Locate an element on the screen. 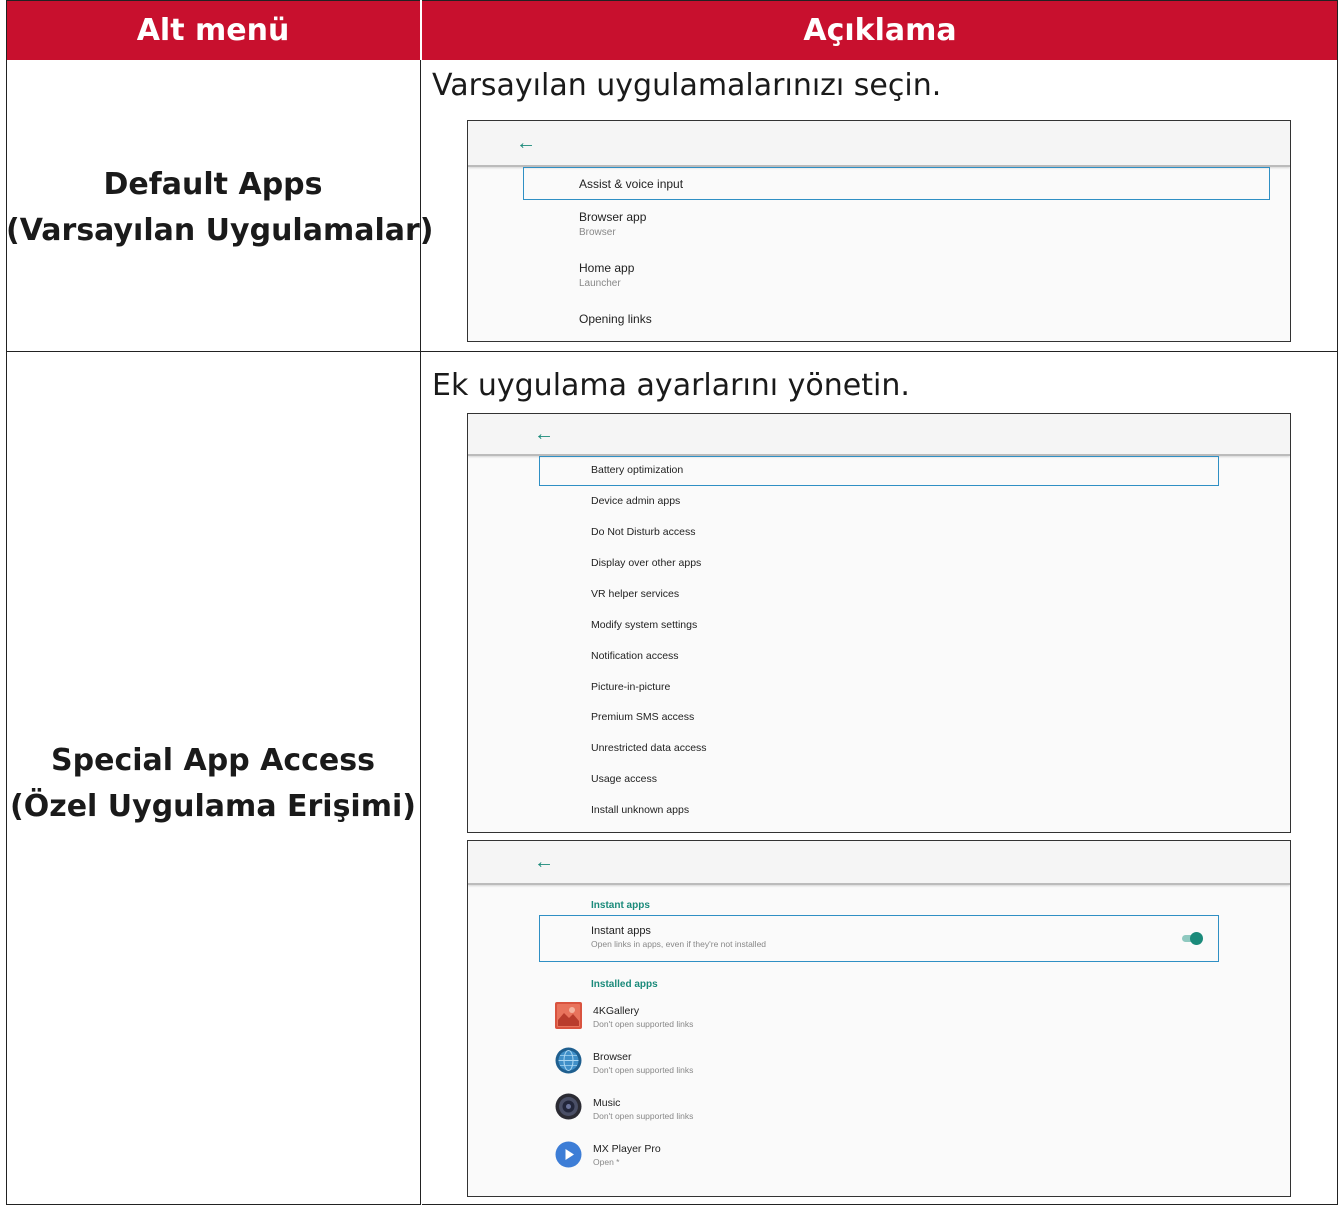 Image resolution: width=1344 pixels, height=1209 pixels. item-title: Opening links is located at coordinates (615, 319).